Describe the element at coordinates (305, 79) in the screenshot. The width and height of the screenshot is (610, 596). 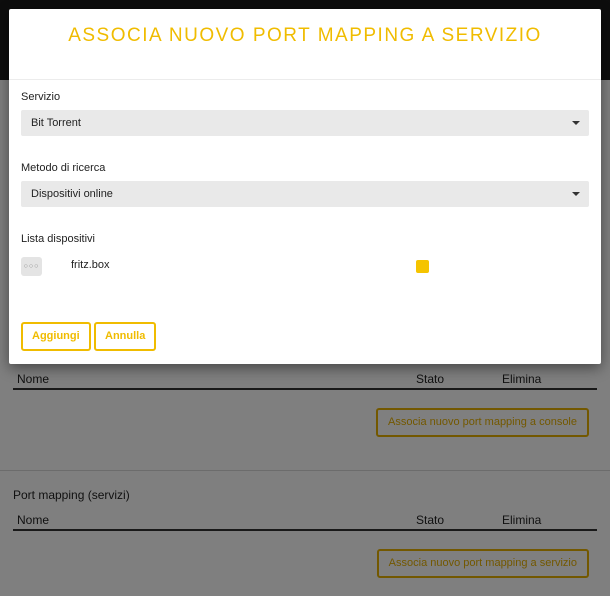
I see `dialog-header-divider` at that location.